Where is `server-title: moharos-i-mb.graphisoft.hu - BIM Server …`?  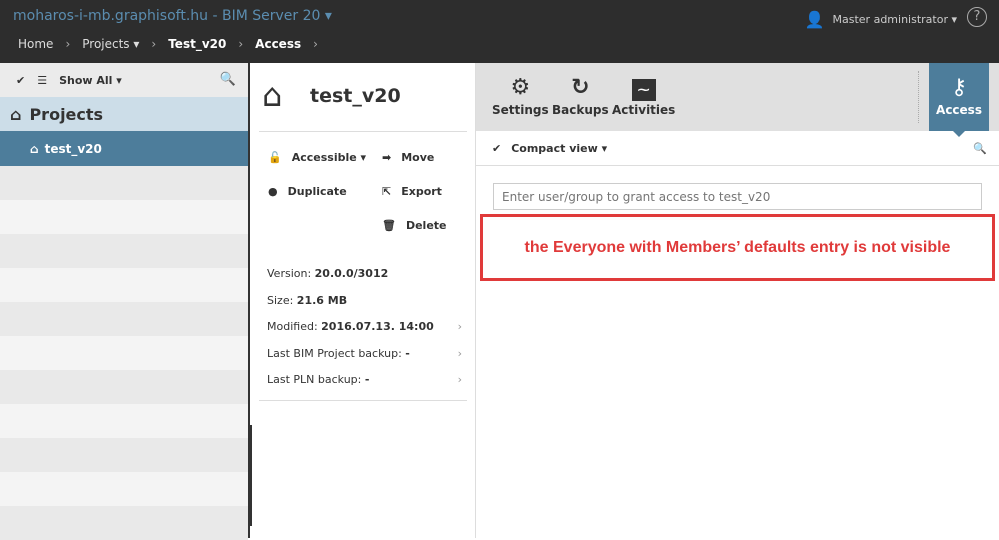
server-title: moharos-i-mb.graphisoft.hu - BIM Server … is located at coordinates (172, 16).